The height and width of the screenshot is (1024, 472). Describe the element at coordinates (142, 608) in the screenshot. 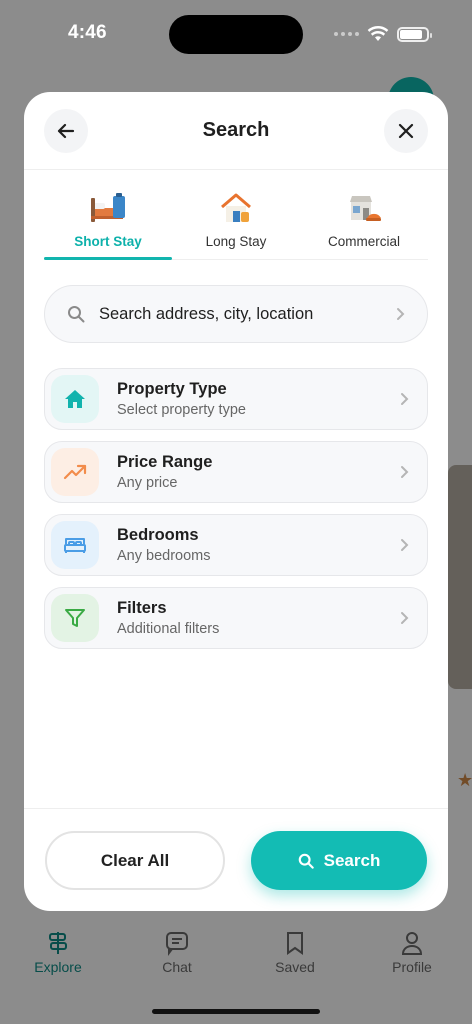

I see `filters-title: Filters` at that location.